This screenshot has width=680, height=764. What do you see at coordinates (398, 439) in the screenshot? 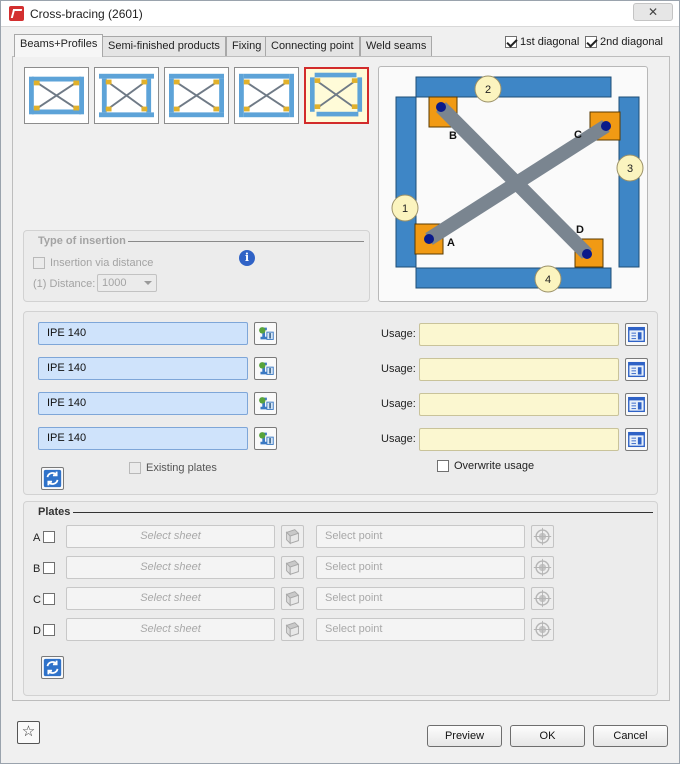
I see `usage-label-4: Usage:` at bounding box center [398, 439].